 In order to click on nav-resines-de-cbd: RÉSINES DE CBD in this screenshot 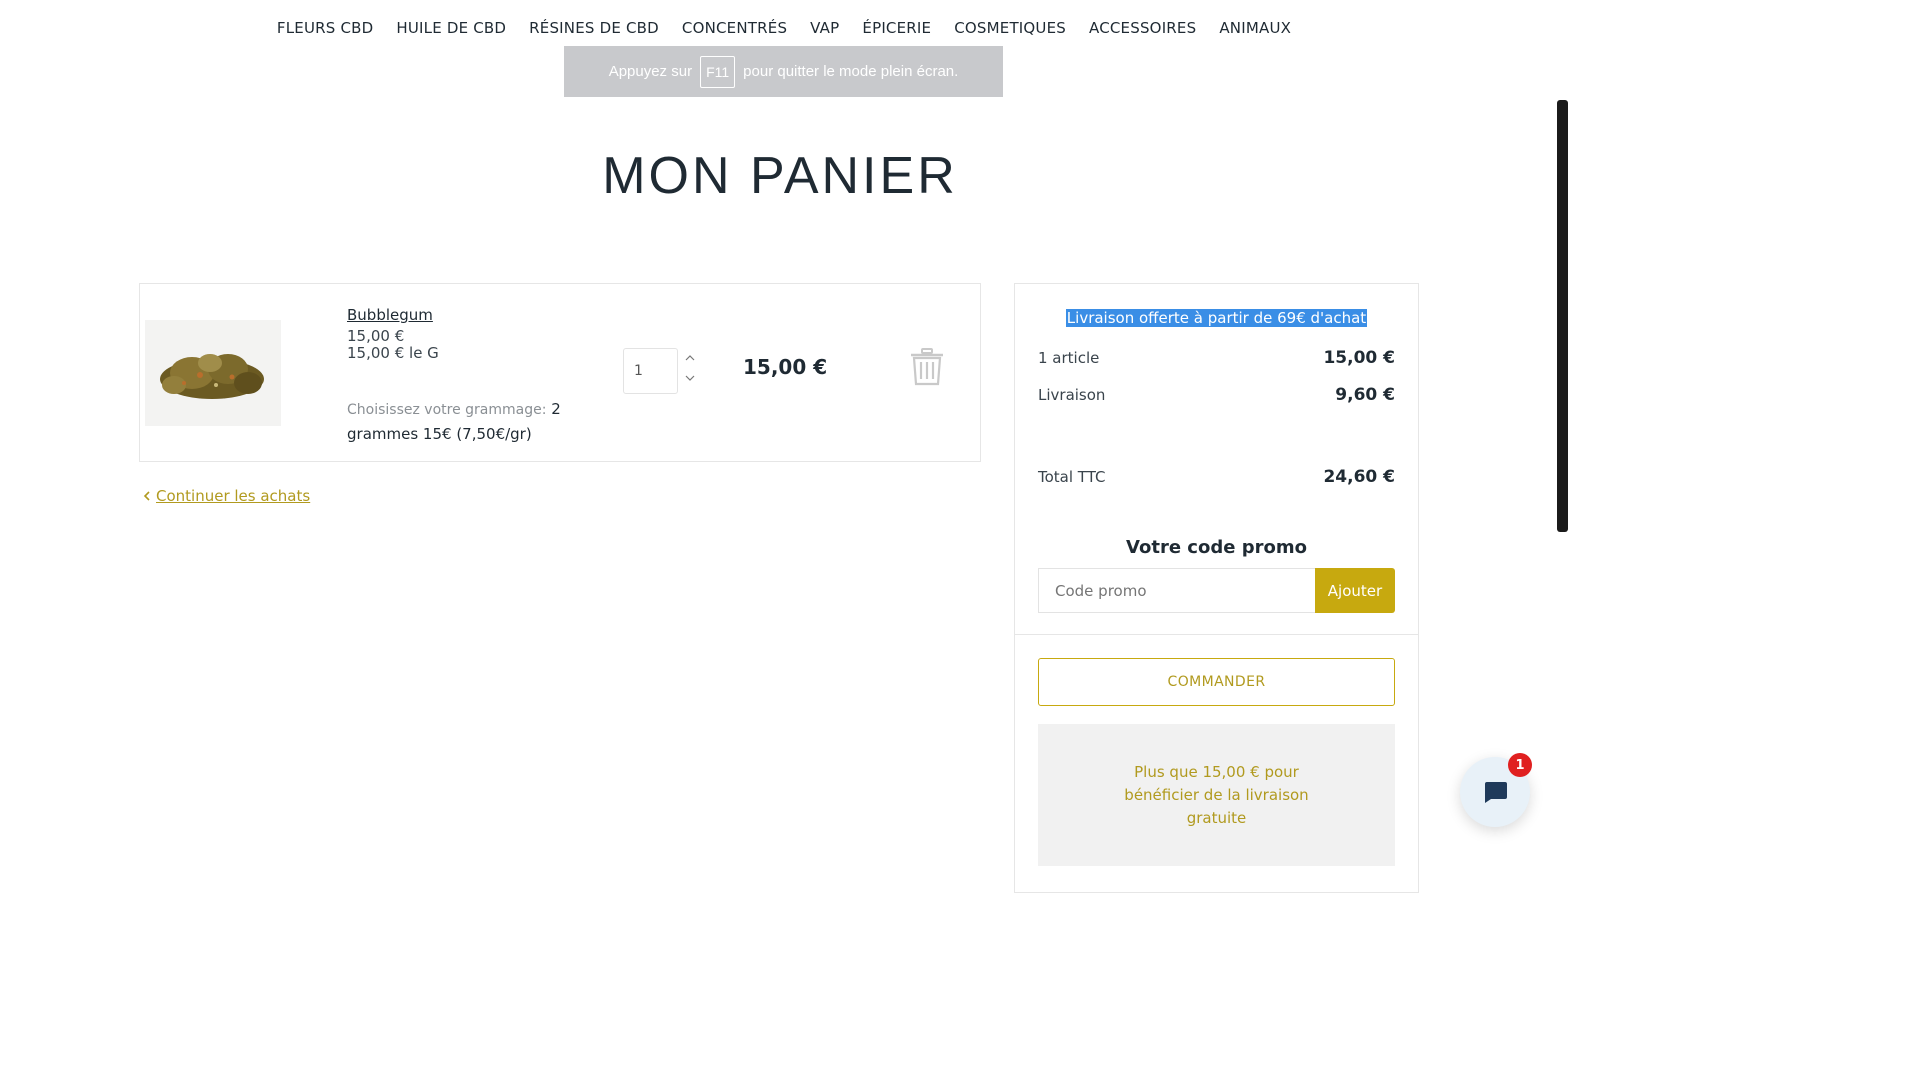, I will do `click(594, 28)`.